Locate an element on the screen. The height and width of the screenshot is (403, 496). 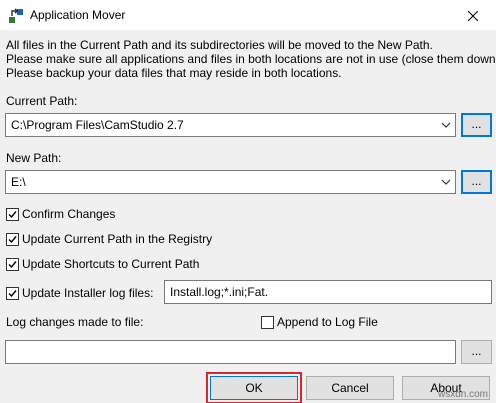
application-mover-icon is located at coordinates (16, 15).